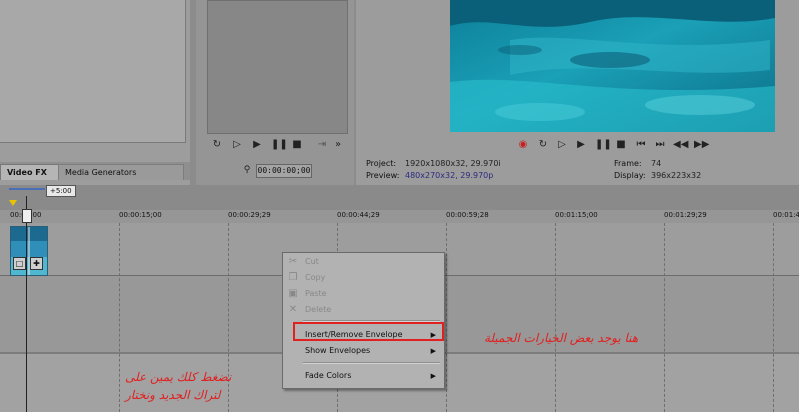 The height and width of the screenshot is (412, 799). What do you see at coordinates (628, 163) in the screenshot?
I see `frame-label: Frame:` at bounding box center [628, 163].